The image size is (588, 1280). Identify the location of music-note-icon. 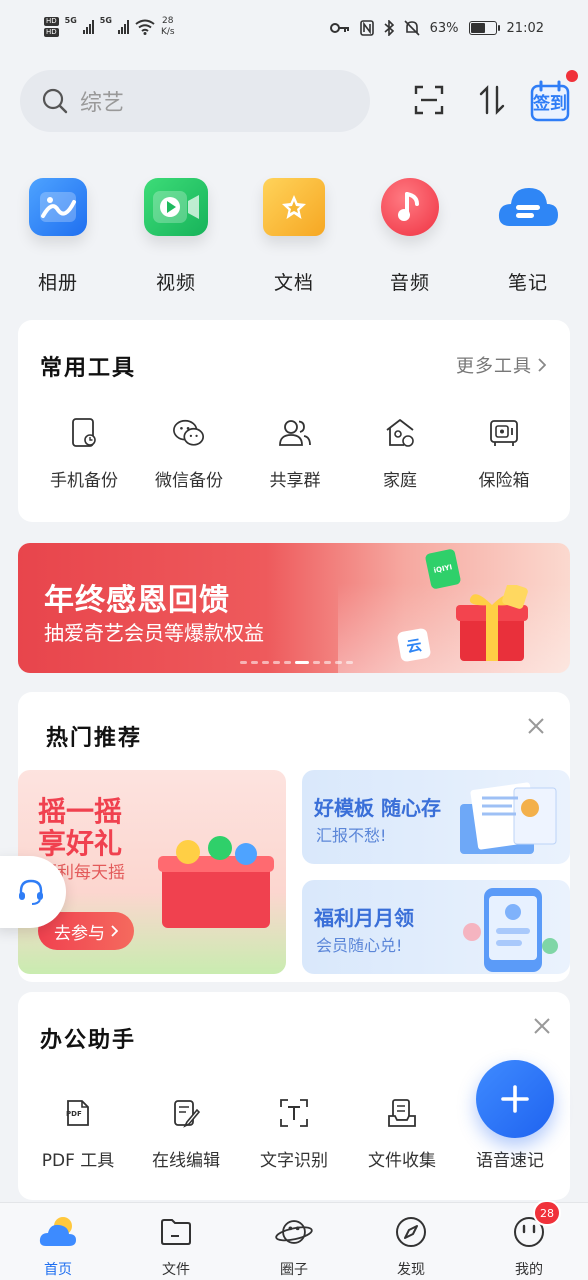
(410, 207).